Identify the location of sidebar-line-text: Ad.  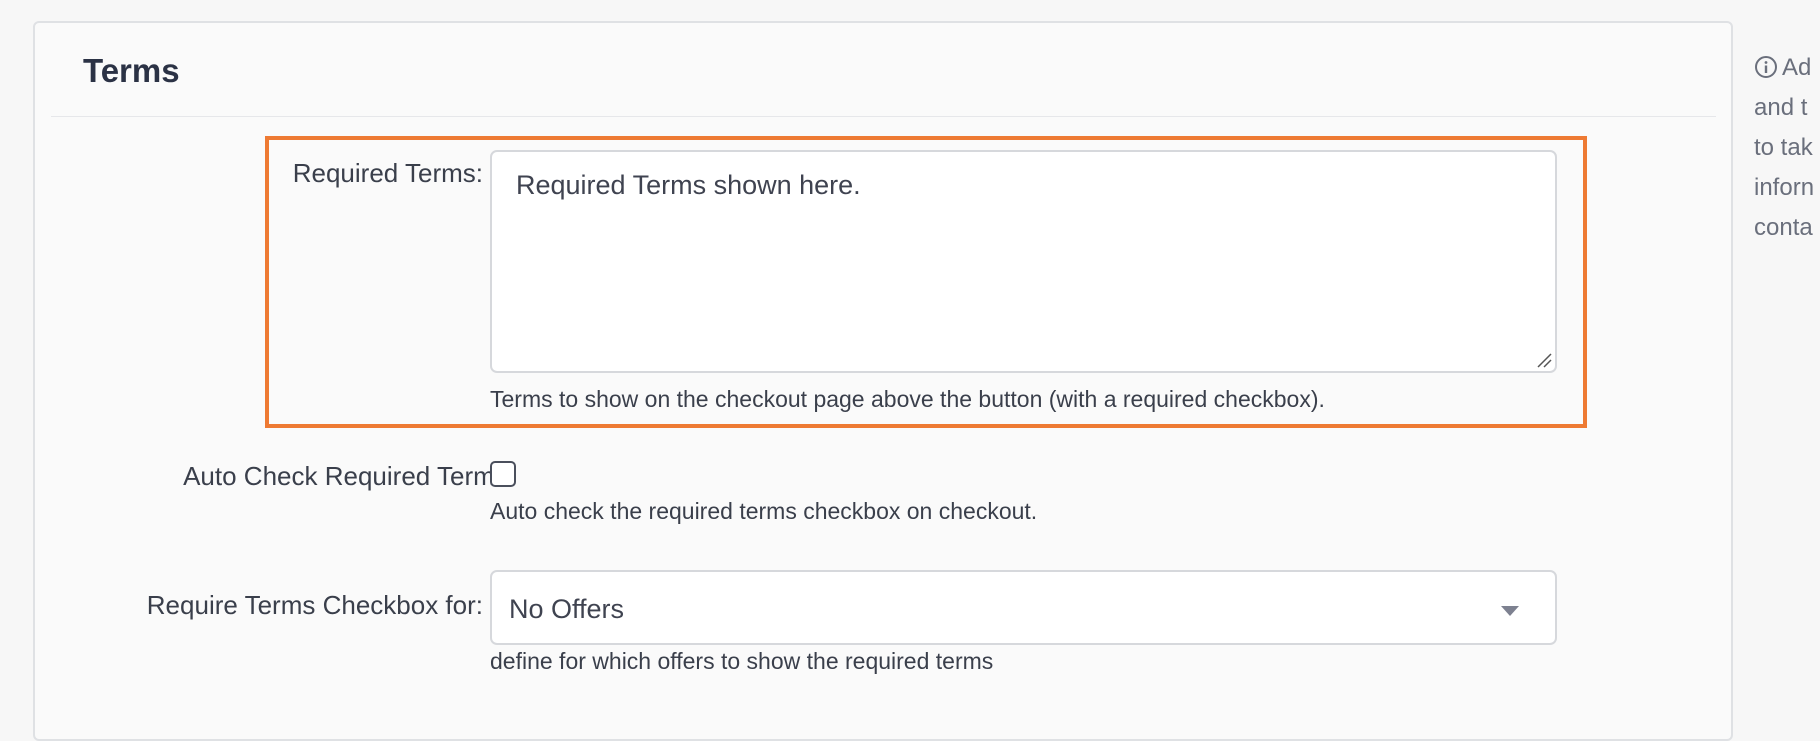
(1797, 67).